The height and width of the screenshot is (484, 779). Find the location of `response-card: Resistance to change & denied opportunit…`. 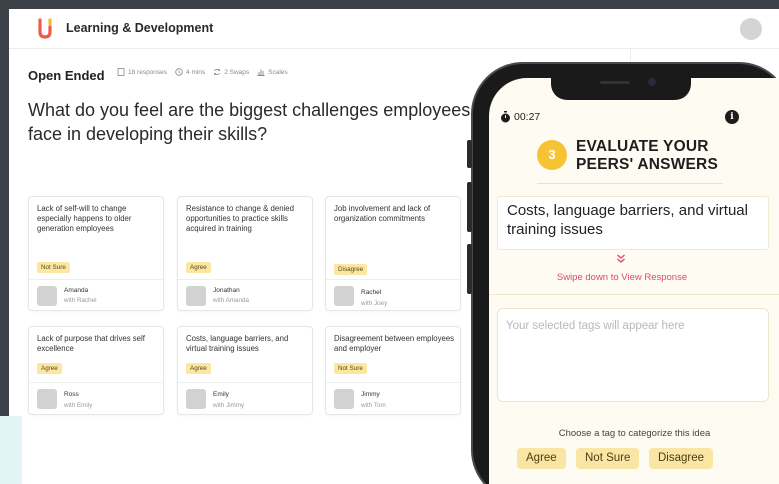

response-card: Resistance to change & denied opportunit… is located at coordinates (245, 253).